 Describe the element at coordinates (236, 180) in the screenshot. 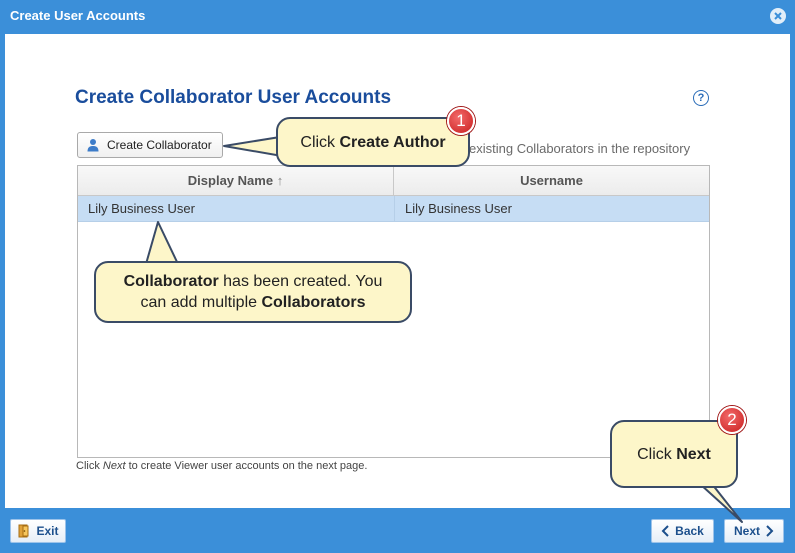

I see `column-header-display-name: Display Name ↑` at that location.